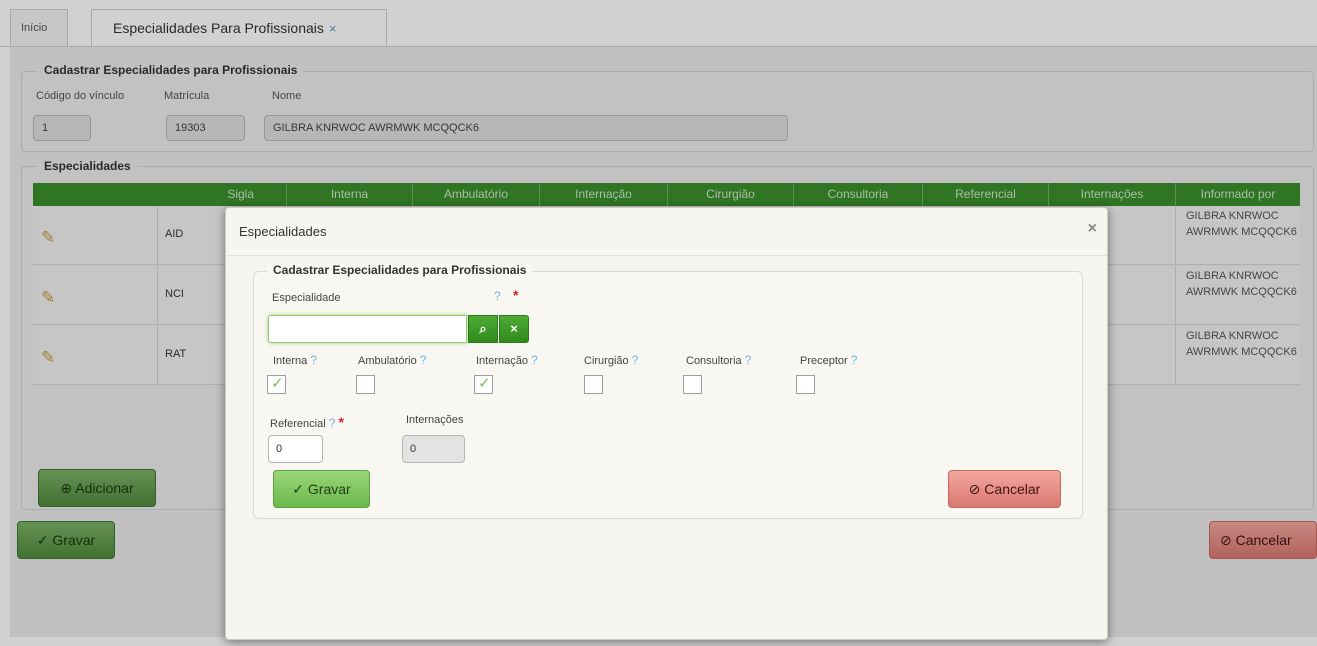  What do you see at coordinates (435, 420) in the screenshot?
I see `internacoes-label: Internações` at bounding box center [435, 420].